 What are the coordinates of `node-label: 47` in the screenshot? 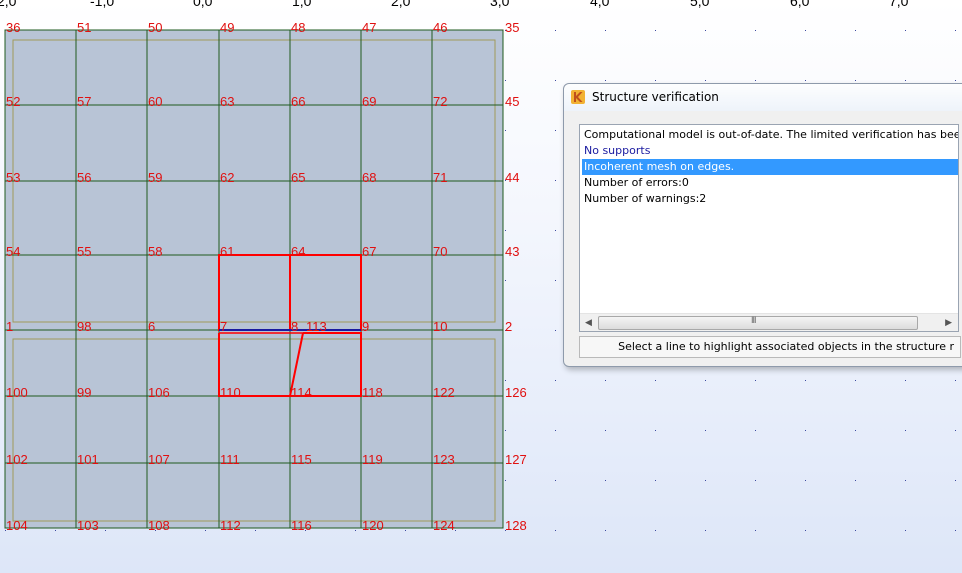 It's located at (369, 27).